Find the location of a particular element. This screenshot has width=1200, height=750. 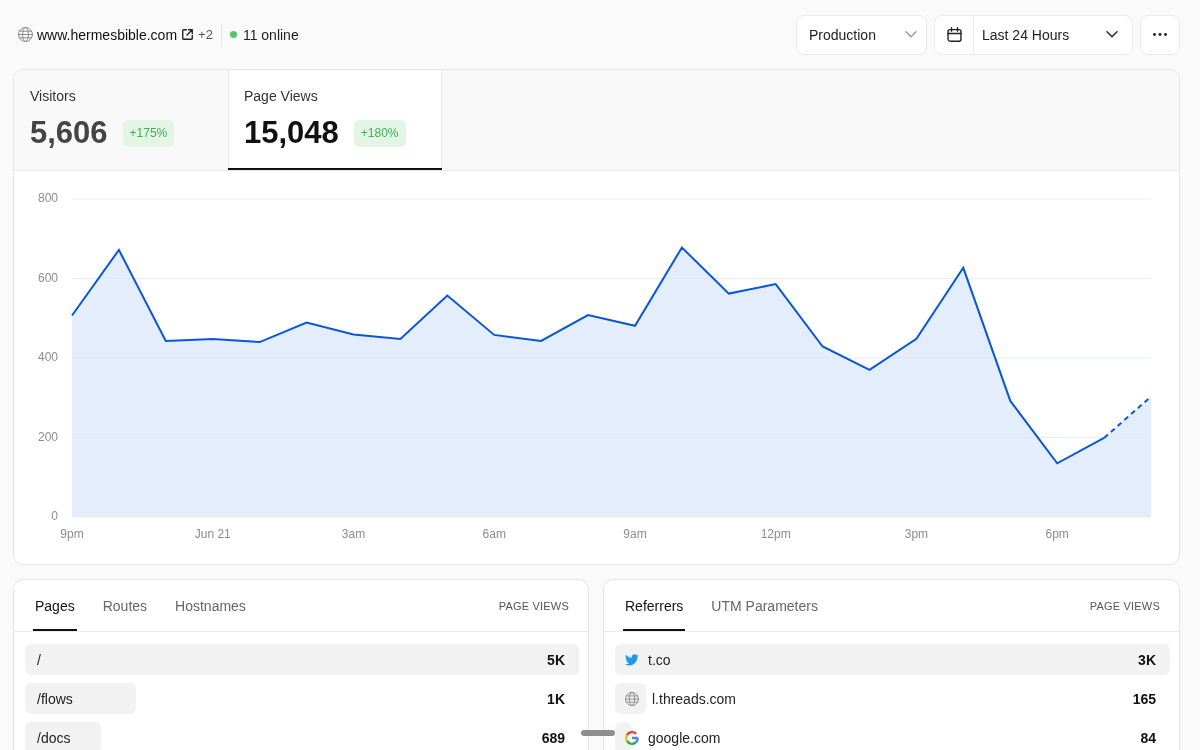

y-axis-label: 0 is located at coordinates (54, 516).